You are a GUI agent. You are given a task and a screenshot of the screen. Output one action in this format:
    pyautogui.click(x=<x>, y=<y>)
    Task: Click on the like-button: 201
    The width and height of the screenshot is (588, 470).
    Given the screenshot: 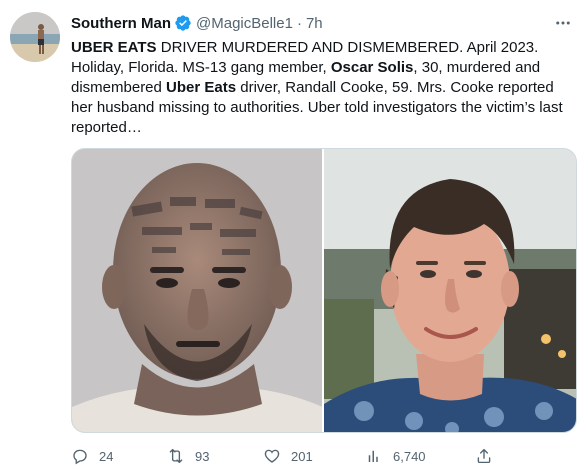 What is the action you would take?
    pyautogui.click(x=288, y=456)
    